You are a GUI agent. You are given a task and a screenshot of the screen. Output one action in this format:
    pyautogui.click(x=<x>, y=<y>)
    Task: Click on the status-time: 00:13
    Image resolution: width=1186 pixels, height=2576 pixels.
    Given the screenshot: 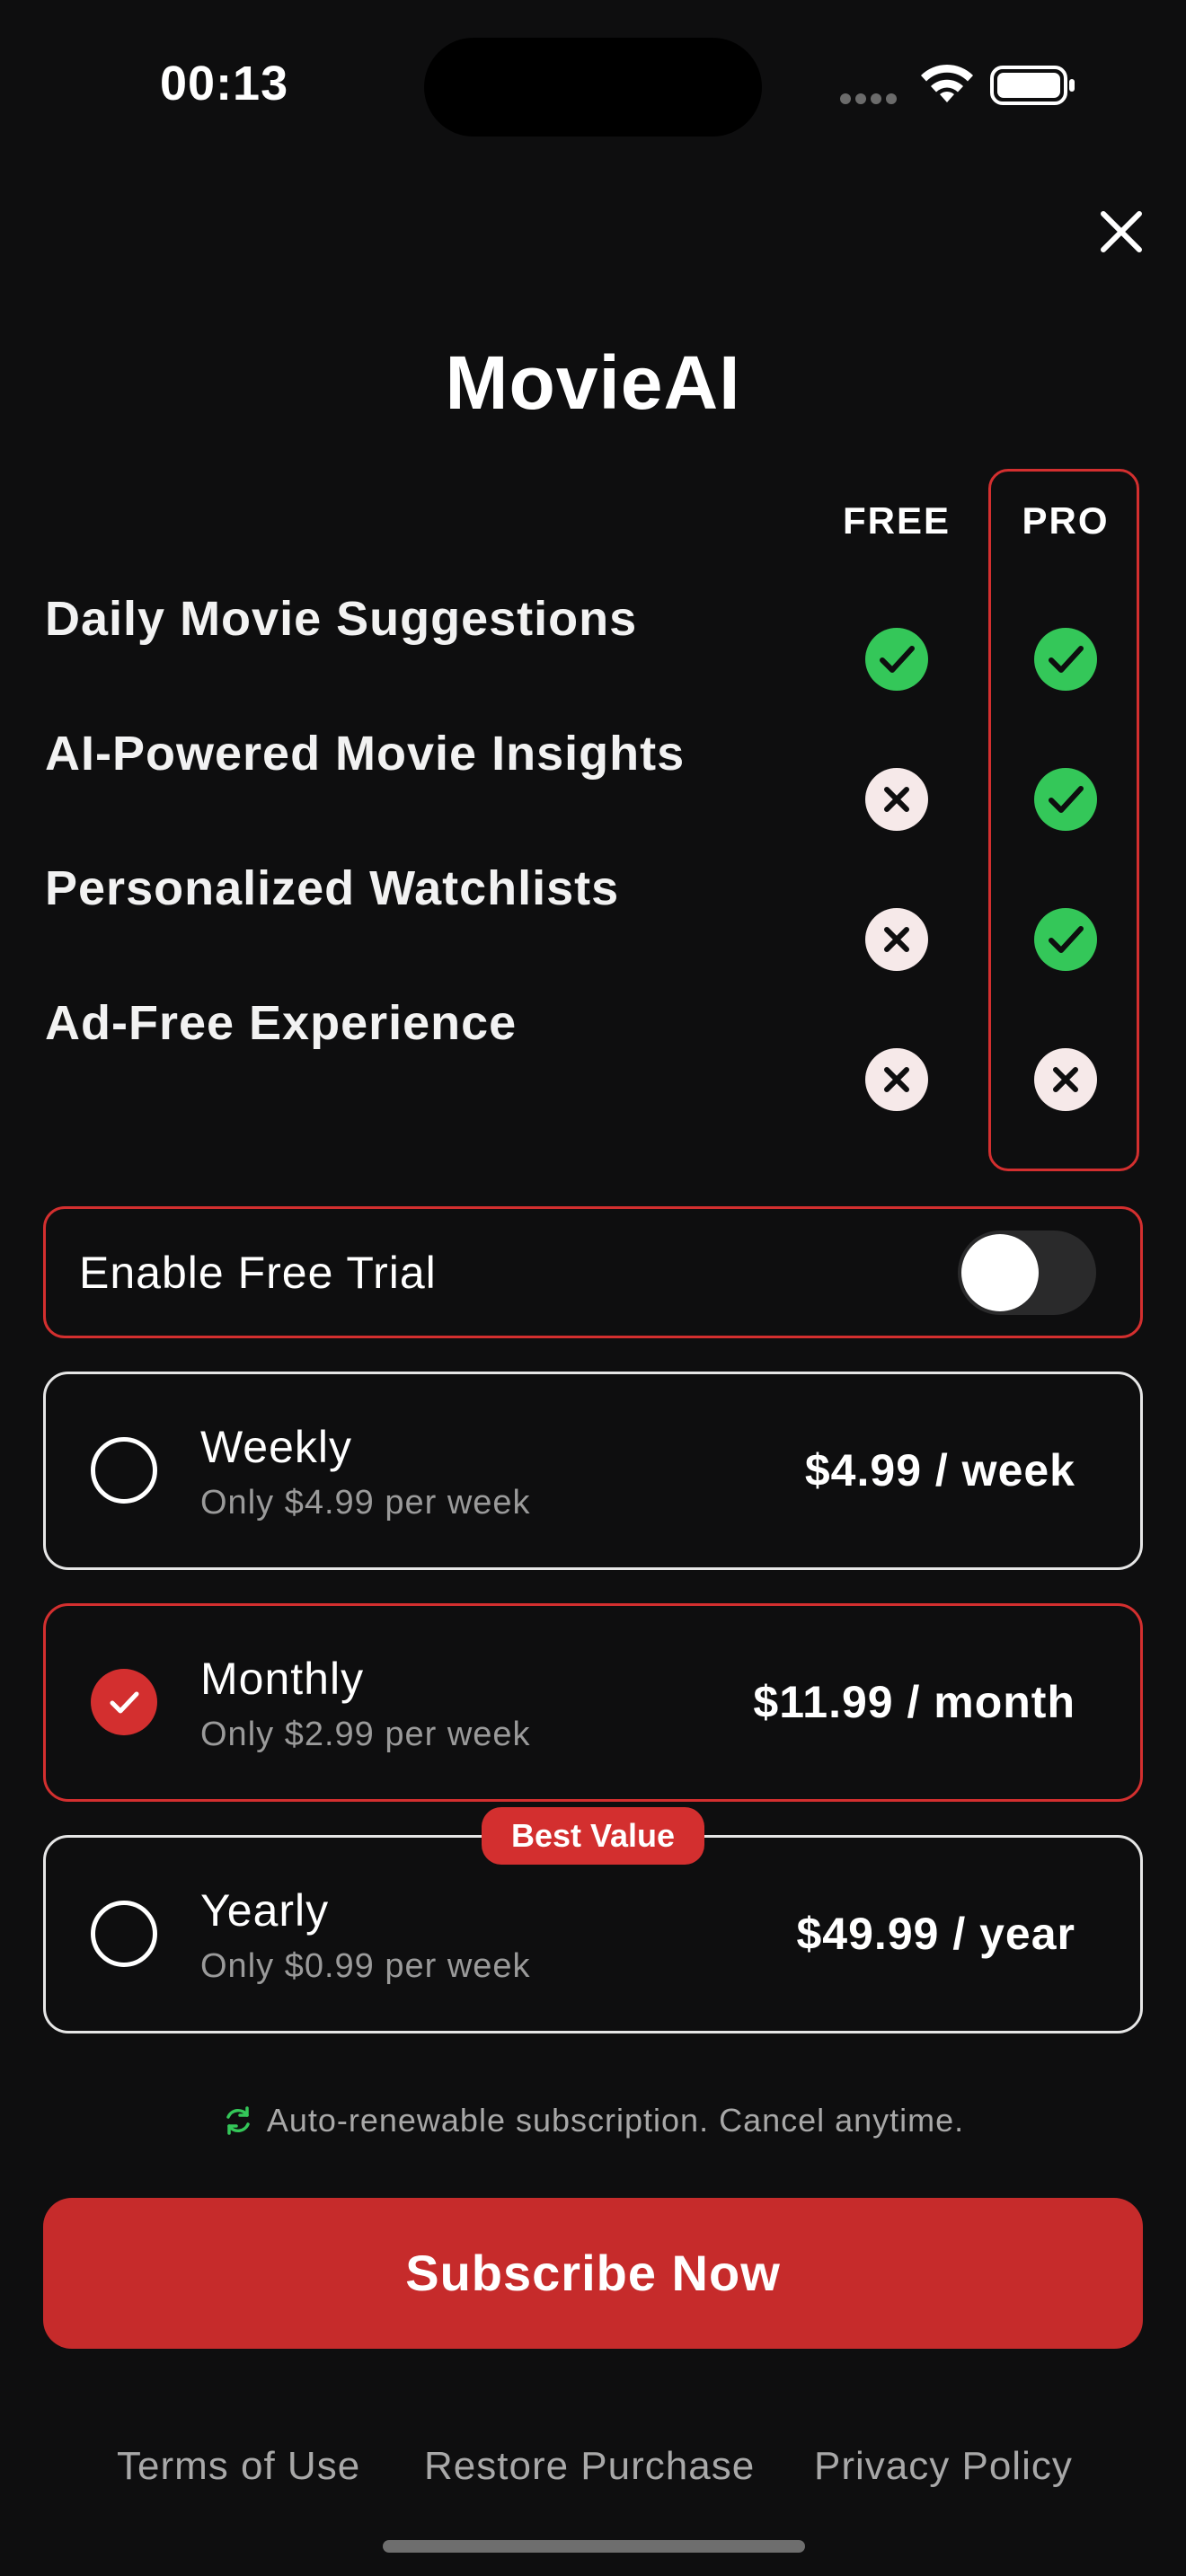 What is the action you would take?
    pyautogui.click(x=224, y=83)
    